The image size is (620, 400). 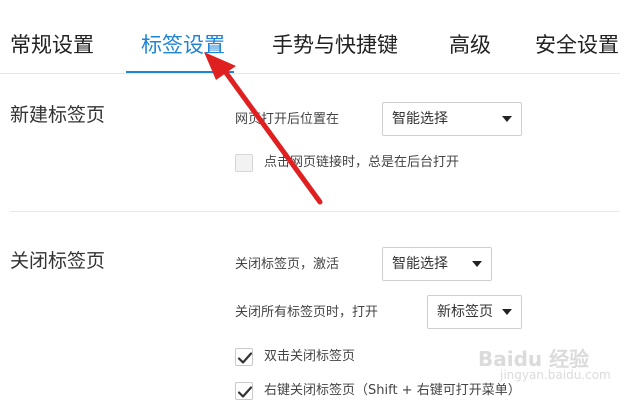 What do you see at coordinates (310, 73) in the screenshot?
I see `tab-bar-divider` at bounding box center [310, 73].